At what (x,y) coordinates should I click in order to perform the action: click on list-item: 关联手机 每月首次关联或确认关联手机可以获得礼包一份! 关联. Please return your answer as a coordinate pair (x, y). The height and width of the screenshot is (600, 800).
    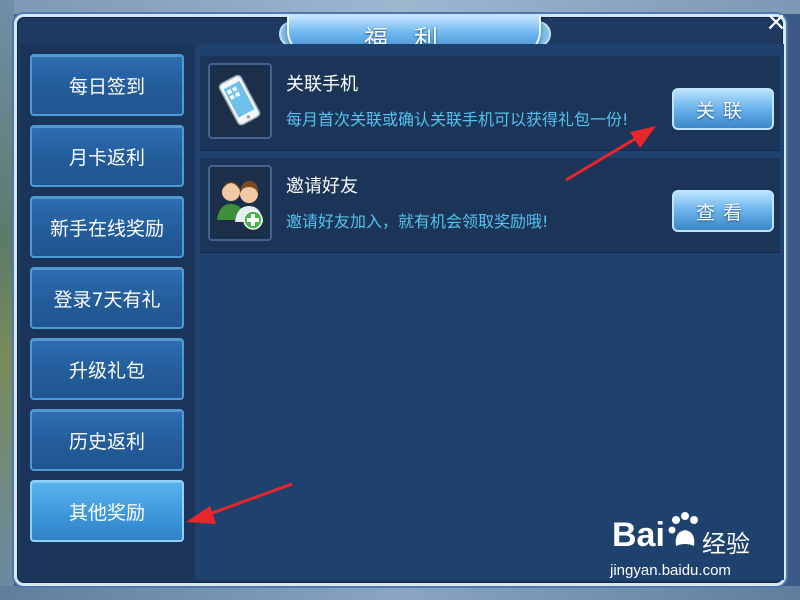
    Looking at the image, I should click on (490, 103).